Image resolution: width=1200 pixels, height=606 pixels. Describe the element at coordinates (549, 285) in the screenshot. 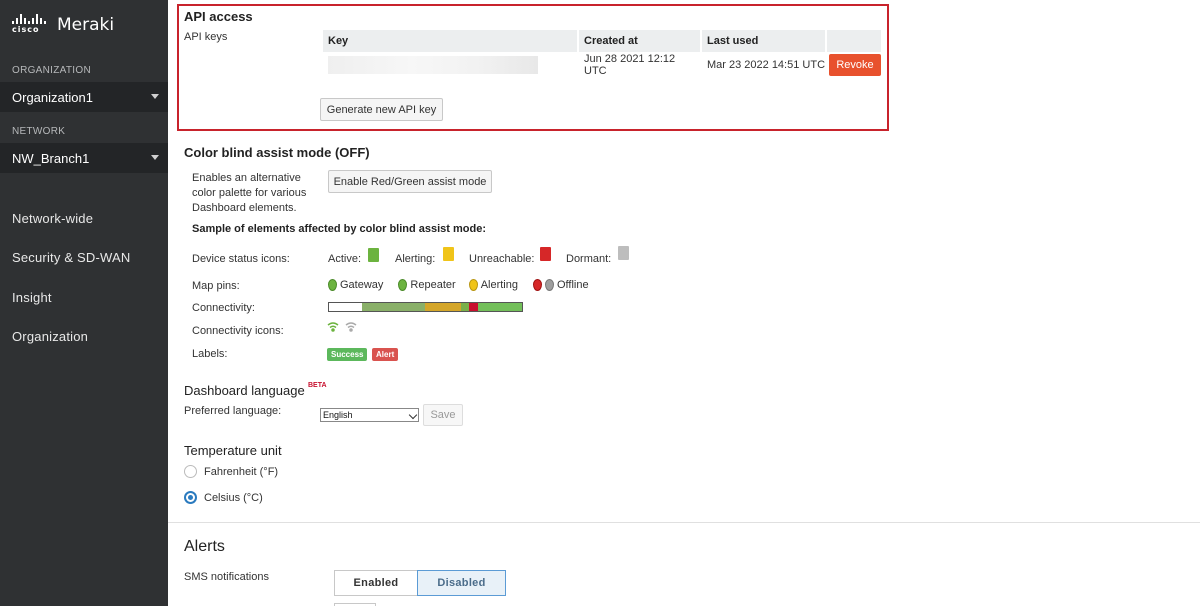

I see `offline-pin-icon-gray` at that location.